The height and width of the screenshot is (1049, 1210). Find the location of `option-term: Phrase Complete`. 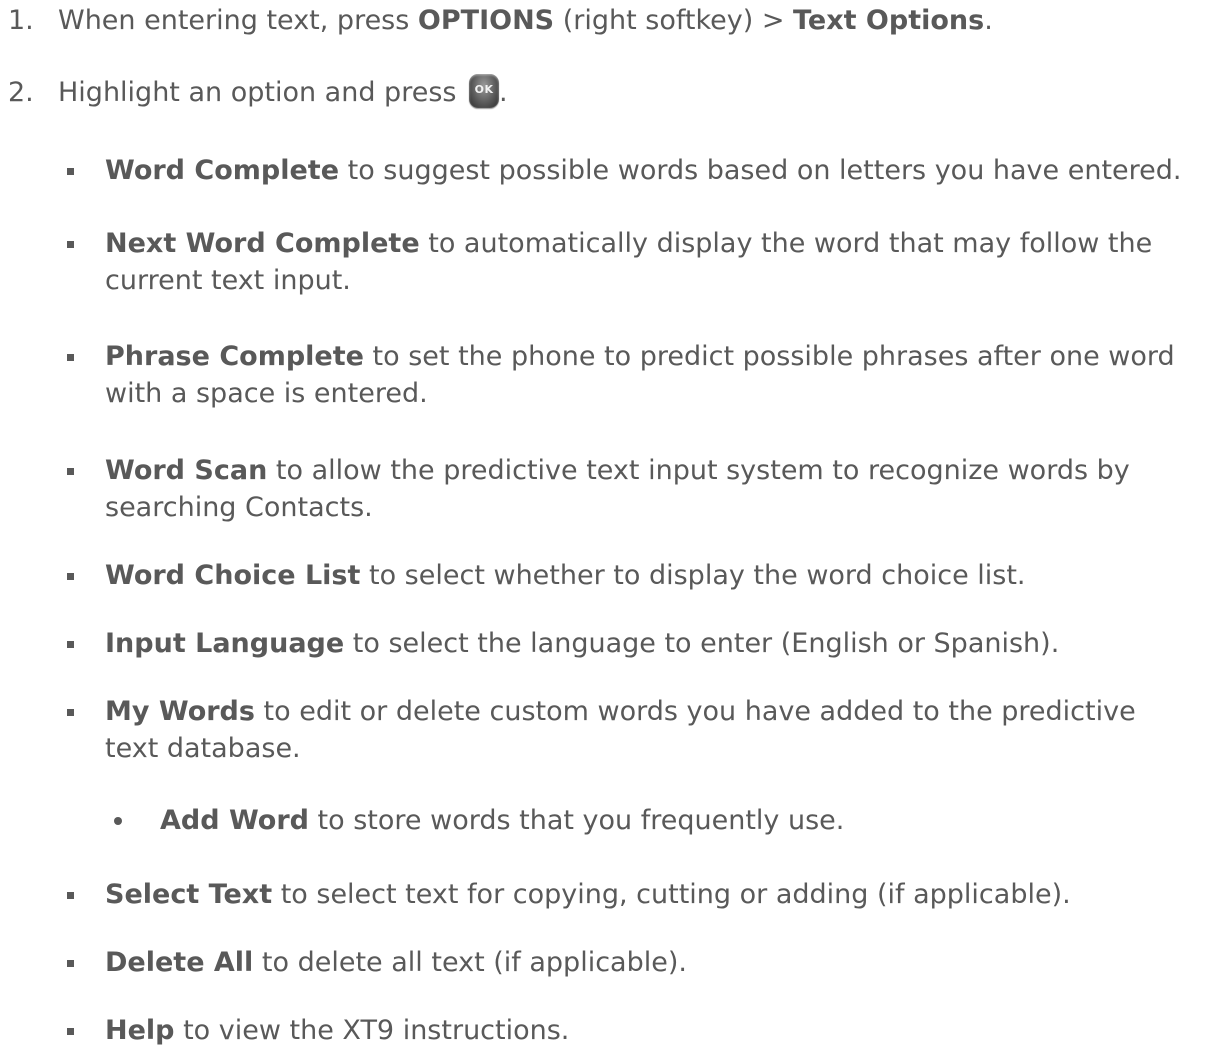

option-term: Phrase Complete is located at coordinates (234, 356).